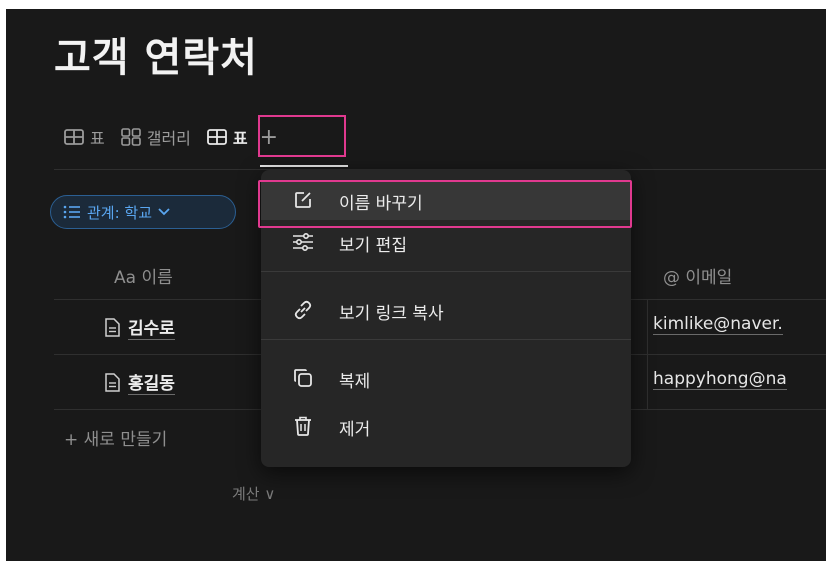 This screenshot has height=565, width=826. I want to click on trash-icon, so click(303, 426).